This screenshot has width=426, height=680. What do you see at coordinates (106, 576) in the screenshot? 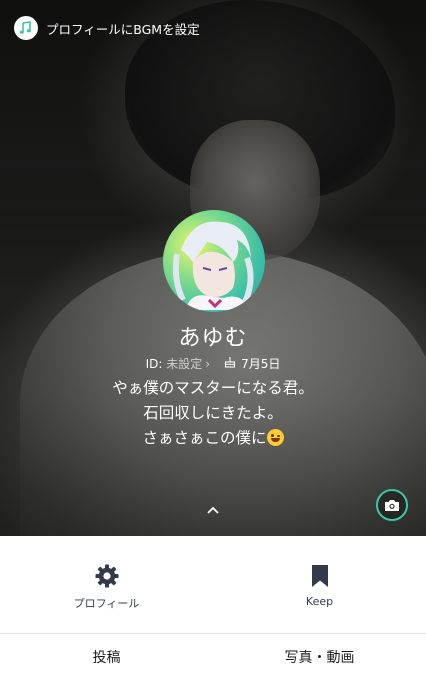
I see `gear-icon` at bounding box center [106, 576].